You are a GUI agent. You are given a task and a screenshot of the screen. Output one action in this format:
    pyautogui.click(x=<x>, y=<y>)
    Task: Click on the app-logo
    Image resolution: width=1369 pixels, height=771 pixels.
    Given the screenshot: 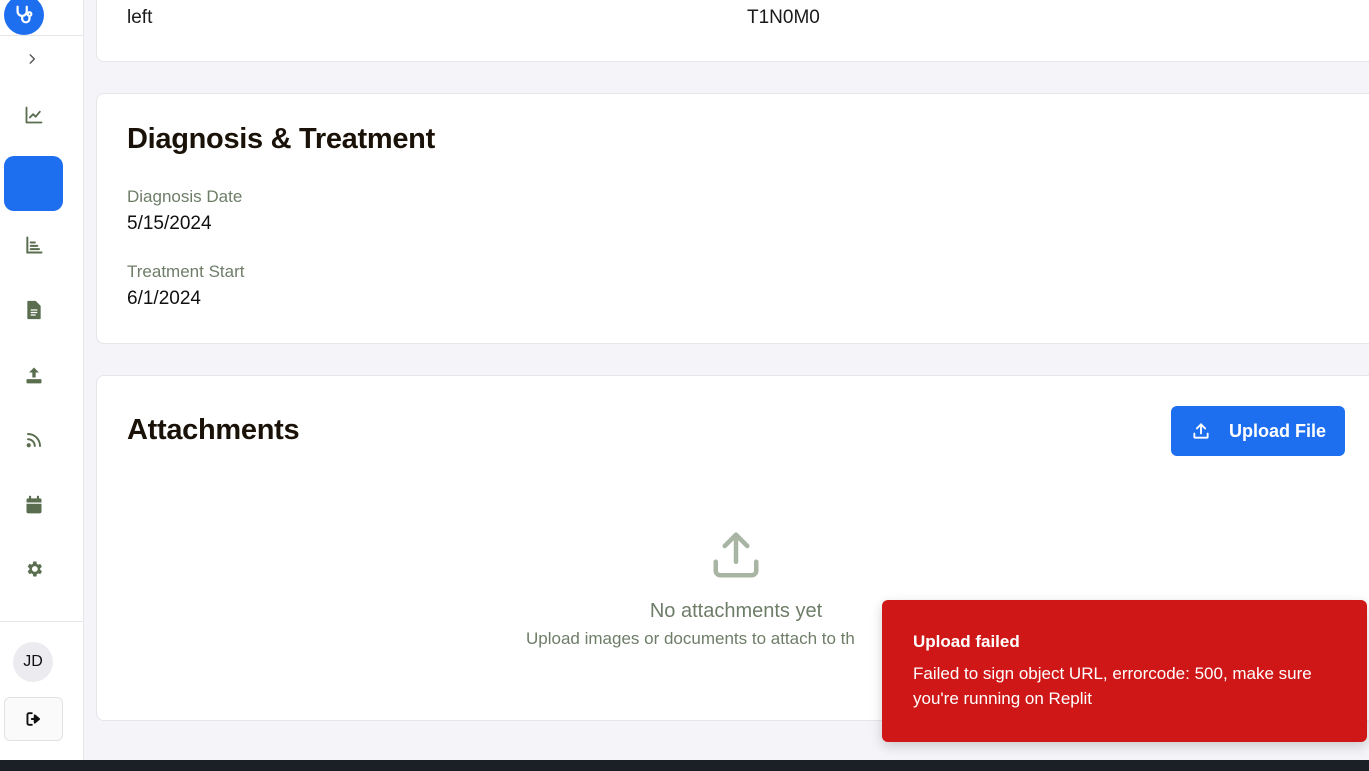 What is the action you would take?
    pyautogui.click(x=24, y=17)
    